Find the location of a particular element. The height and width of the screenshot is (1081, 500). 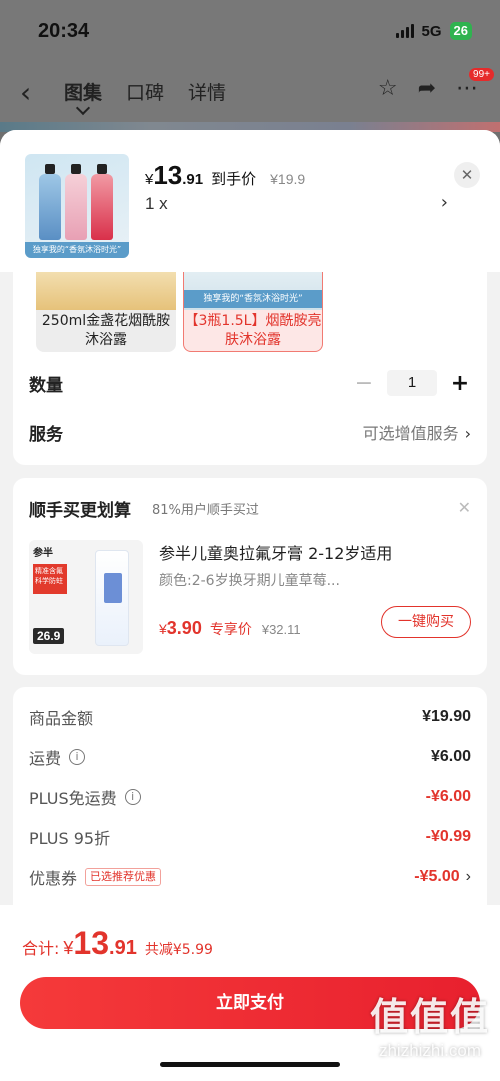

close-icon: ✕ is located at coordinates (464, 507).